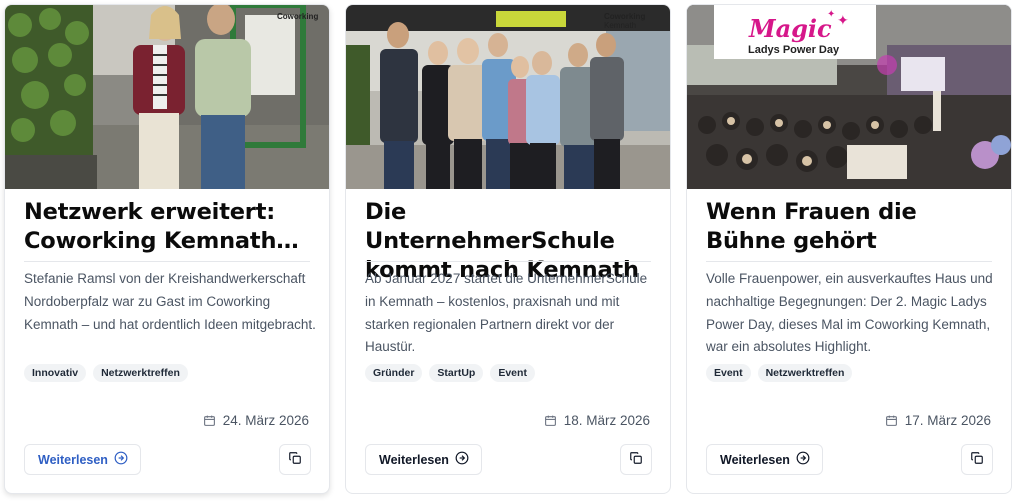 The image size is (1024, 502). I want to click on date-text: 18. März 2026, so click(606, 420).